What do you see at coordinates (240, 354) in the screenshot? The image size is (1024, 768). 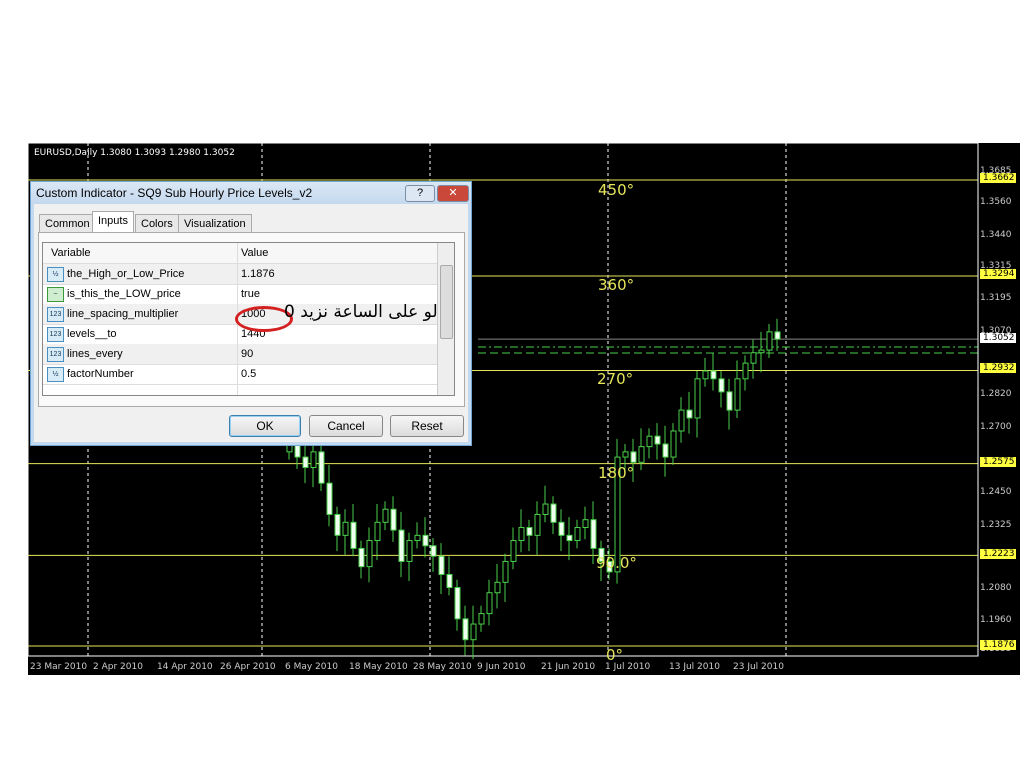 I see `input-row: 123 lines_every 90` at bounding box center [240, 354].